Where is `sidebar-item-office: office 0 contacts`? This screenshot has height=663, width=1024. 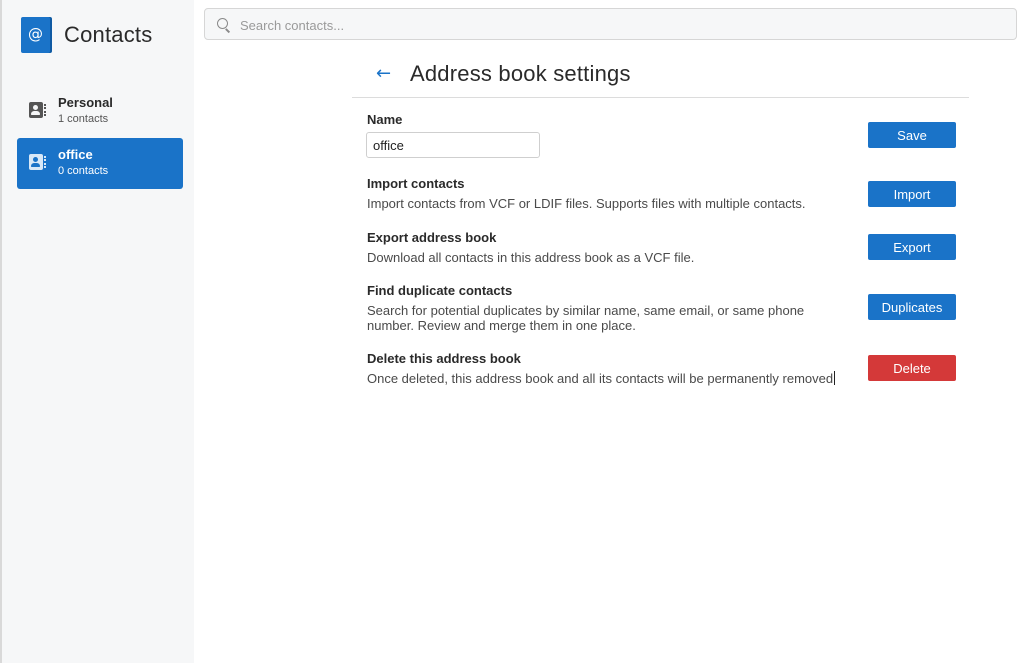
sidebar-item-office: office 0 contacts is located at coordinates (100, 163).